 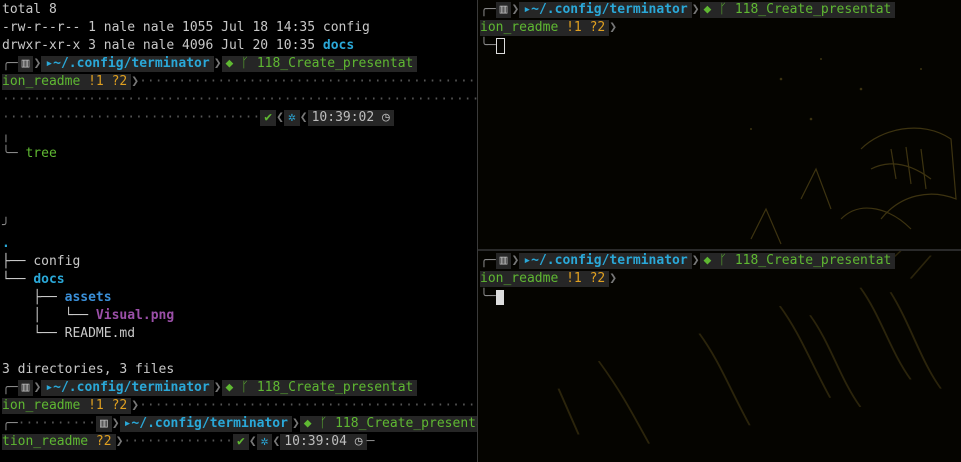 What do you see at coordinates (41, 153) in the screenshot?
I see `command: tree` at bounding box center [41, 153].